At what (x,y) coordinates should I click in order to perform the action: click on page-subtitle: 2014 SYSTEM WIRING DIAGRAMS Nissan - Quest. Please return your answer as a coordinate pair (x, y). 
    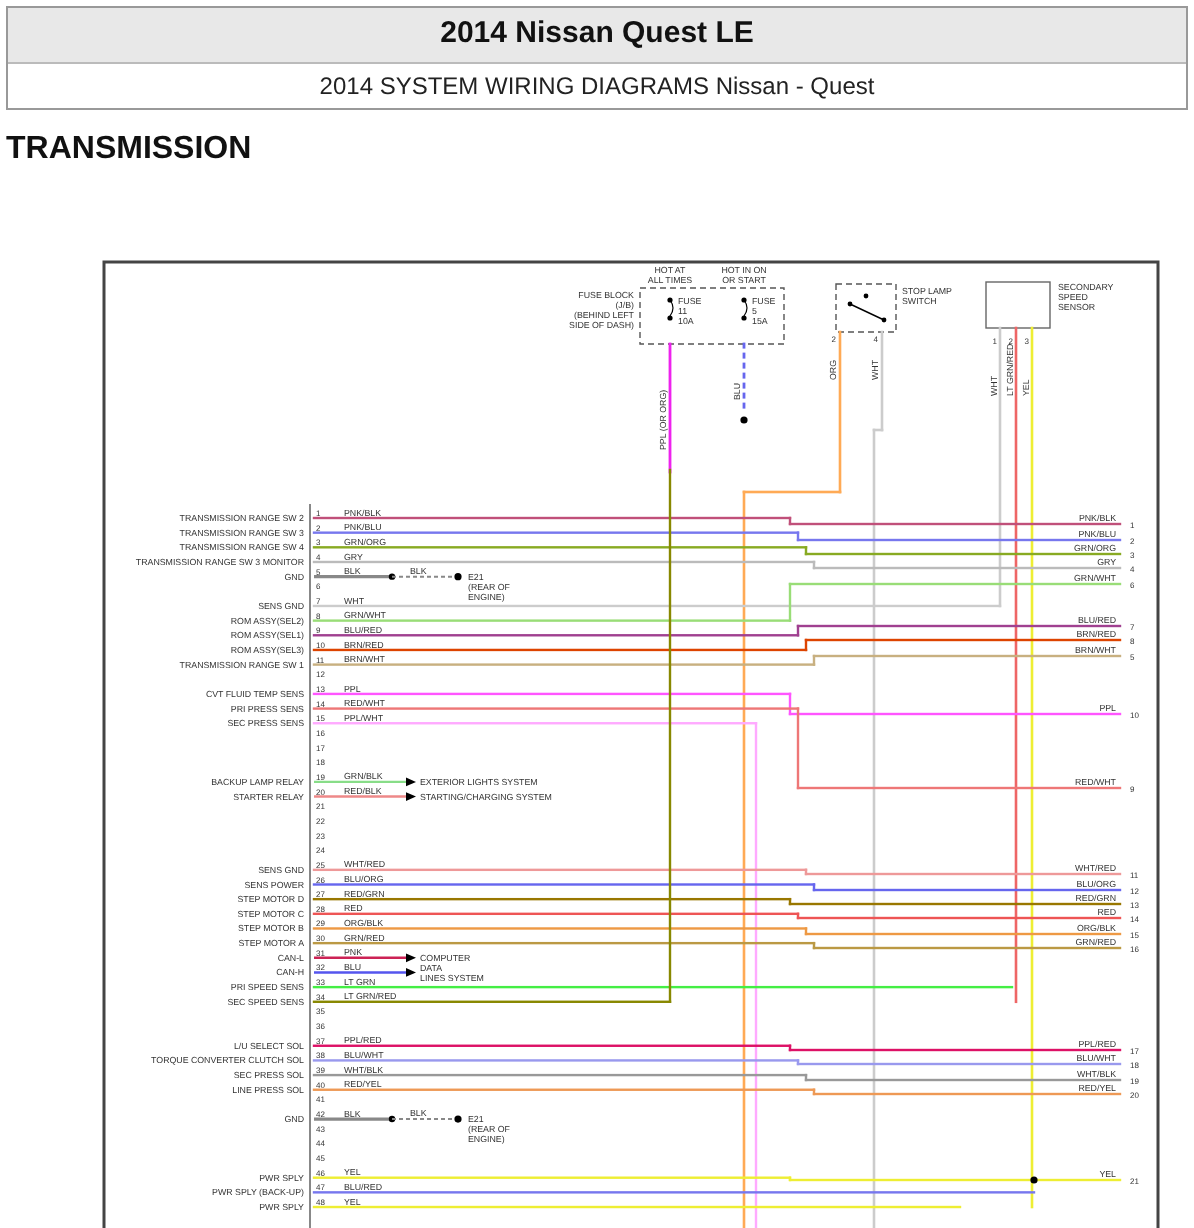
    Looking at the image, I should click on (597, 85).